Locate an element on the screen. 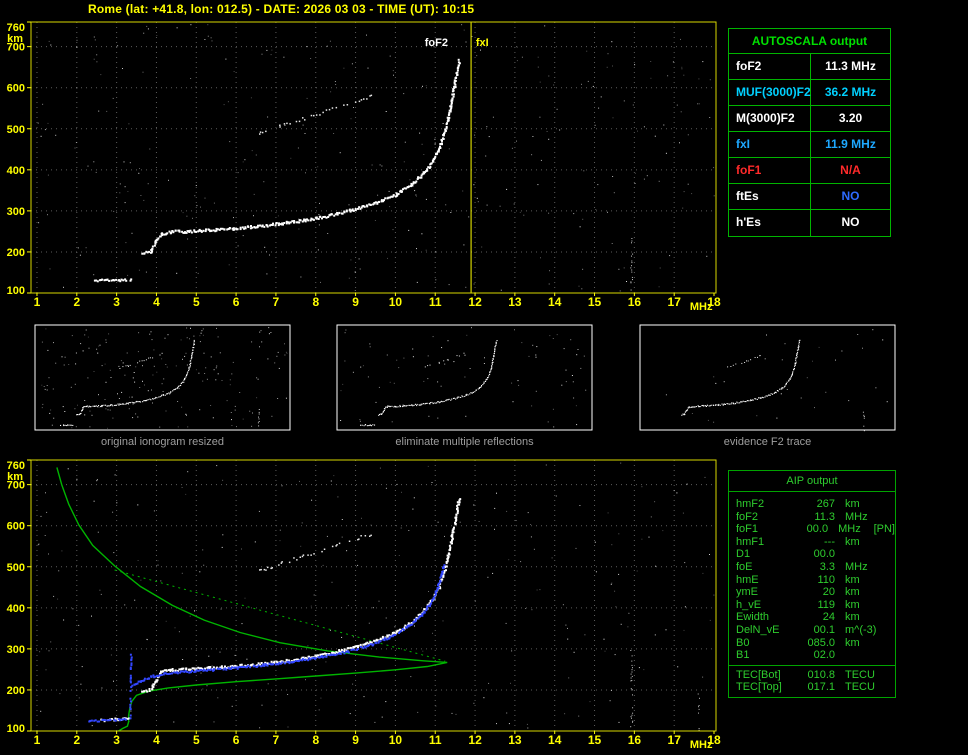 The width and height of the screenshot is (968, 755). aip-label: hmF2 is located at coordinates (750, 504).